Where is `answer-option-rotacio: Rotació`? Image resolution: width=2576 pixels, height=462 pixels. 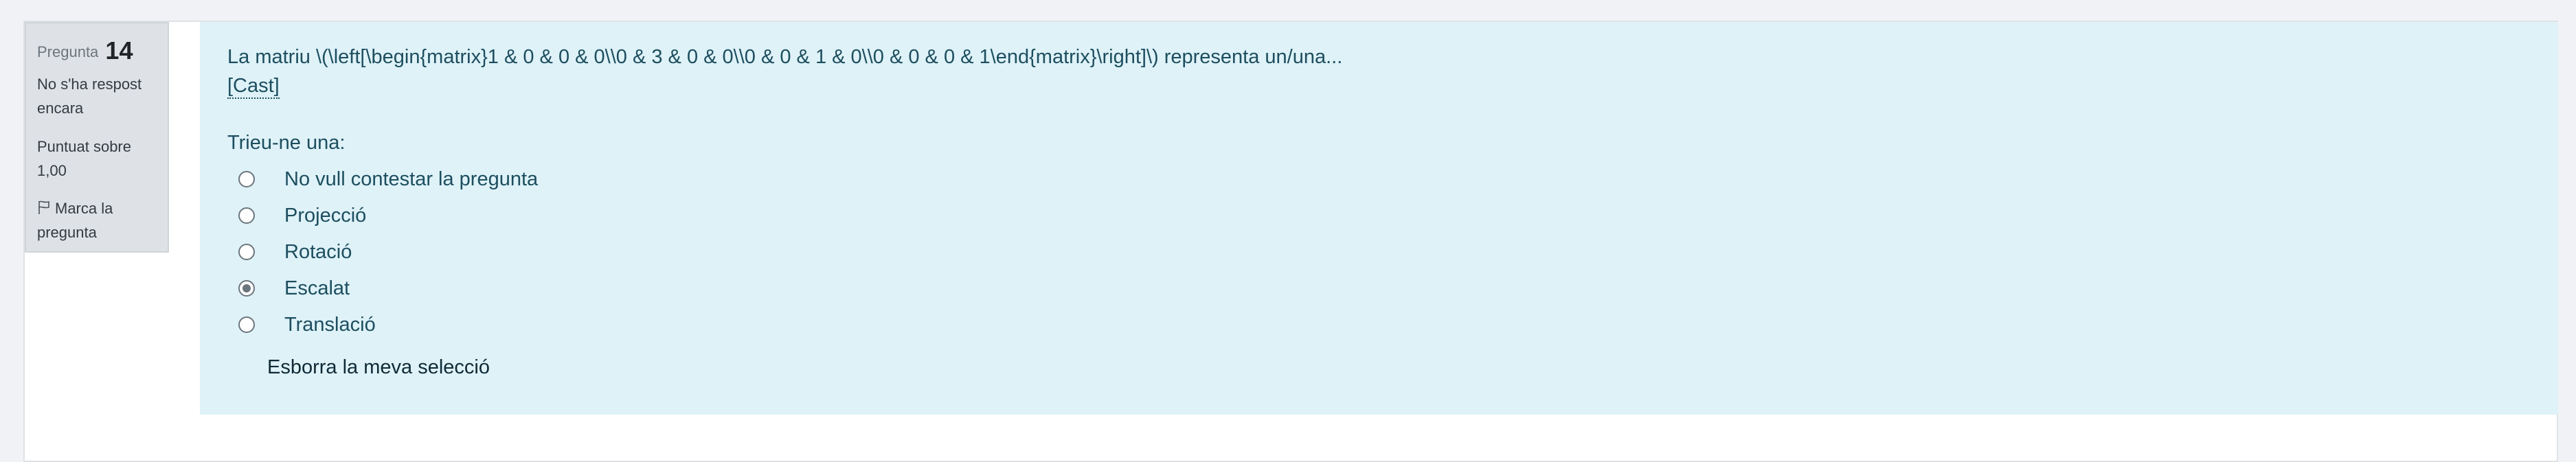 answer-option-rotacio: Rotació is located at coordinates (1379, 251).